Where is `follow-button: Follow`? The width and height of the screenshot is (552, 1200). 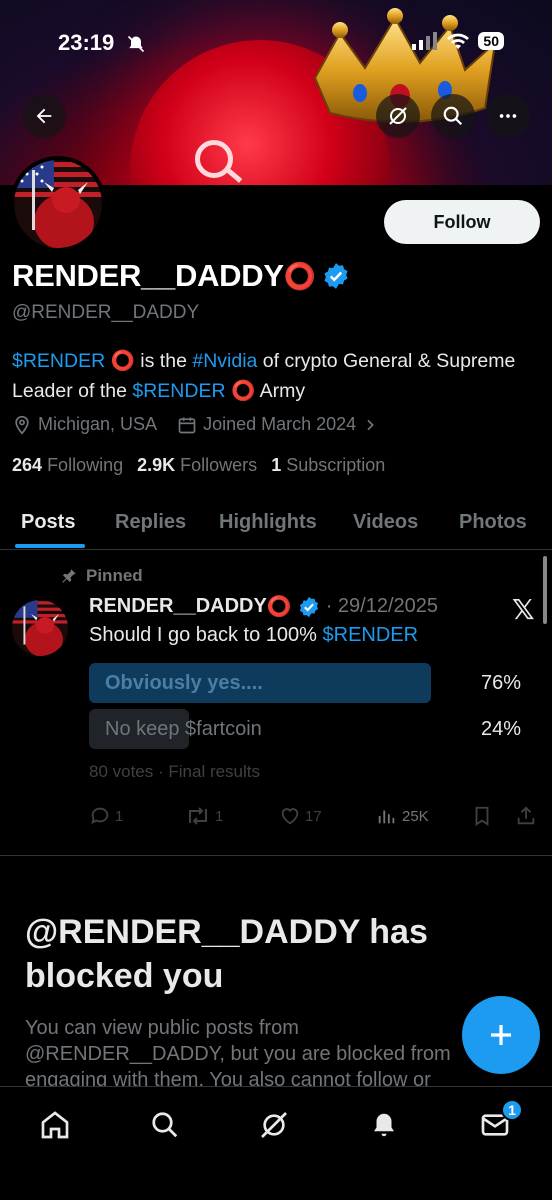
follow-button: Follow is located at coordinates (462, 222).